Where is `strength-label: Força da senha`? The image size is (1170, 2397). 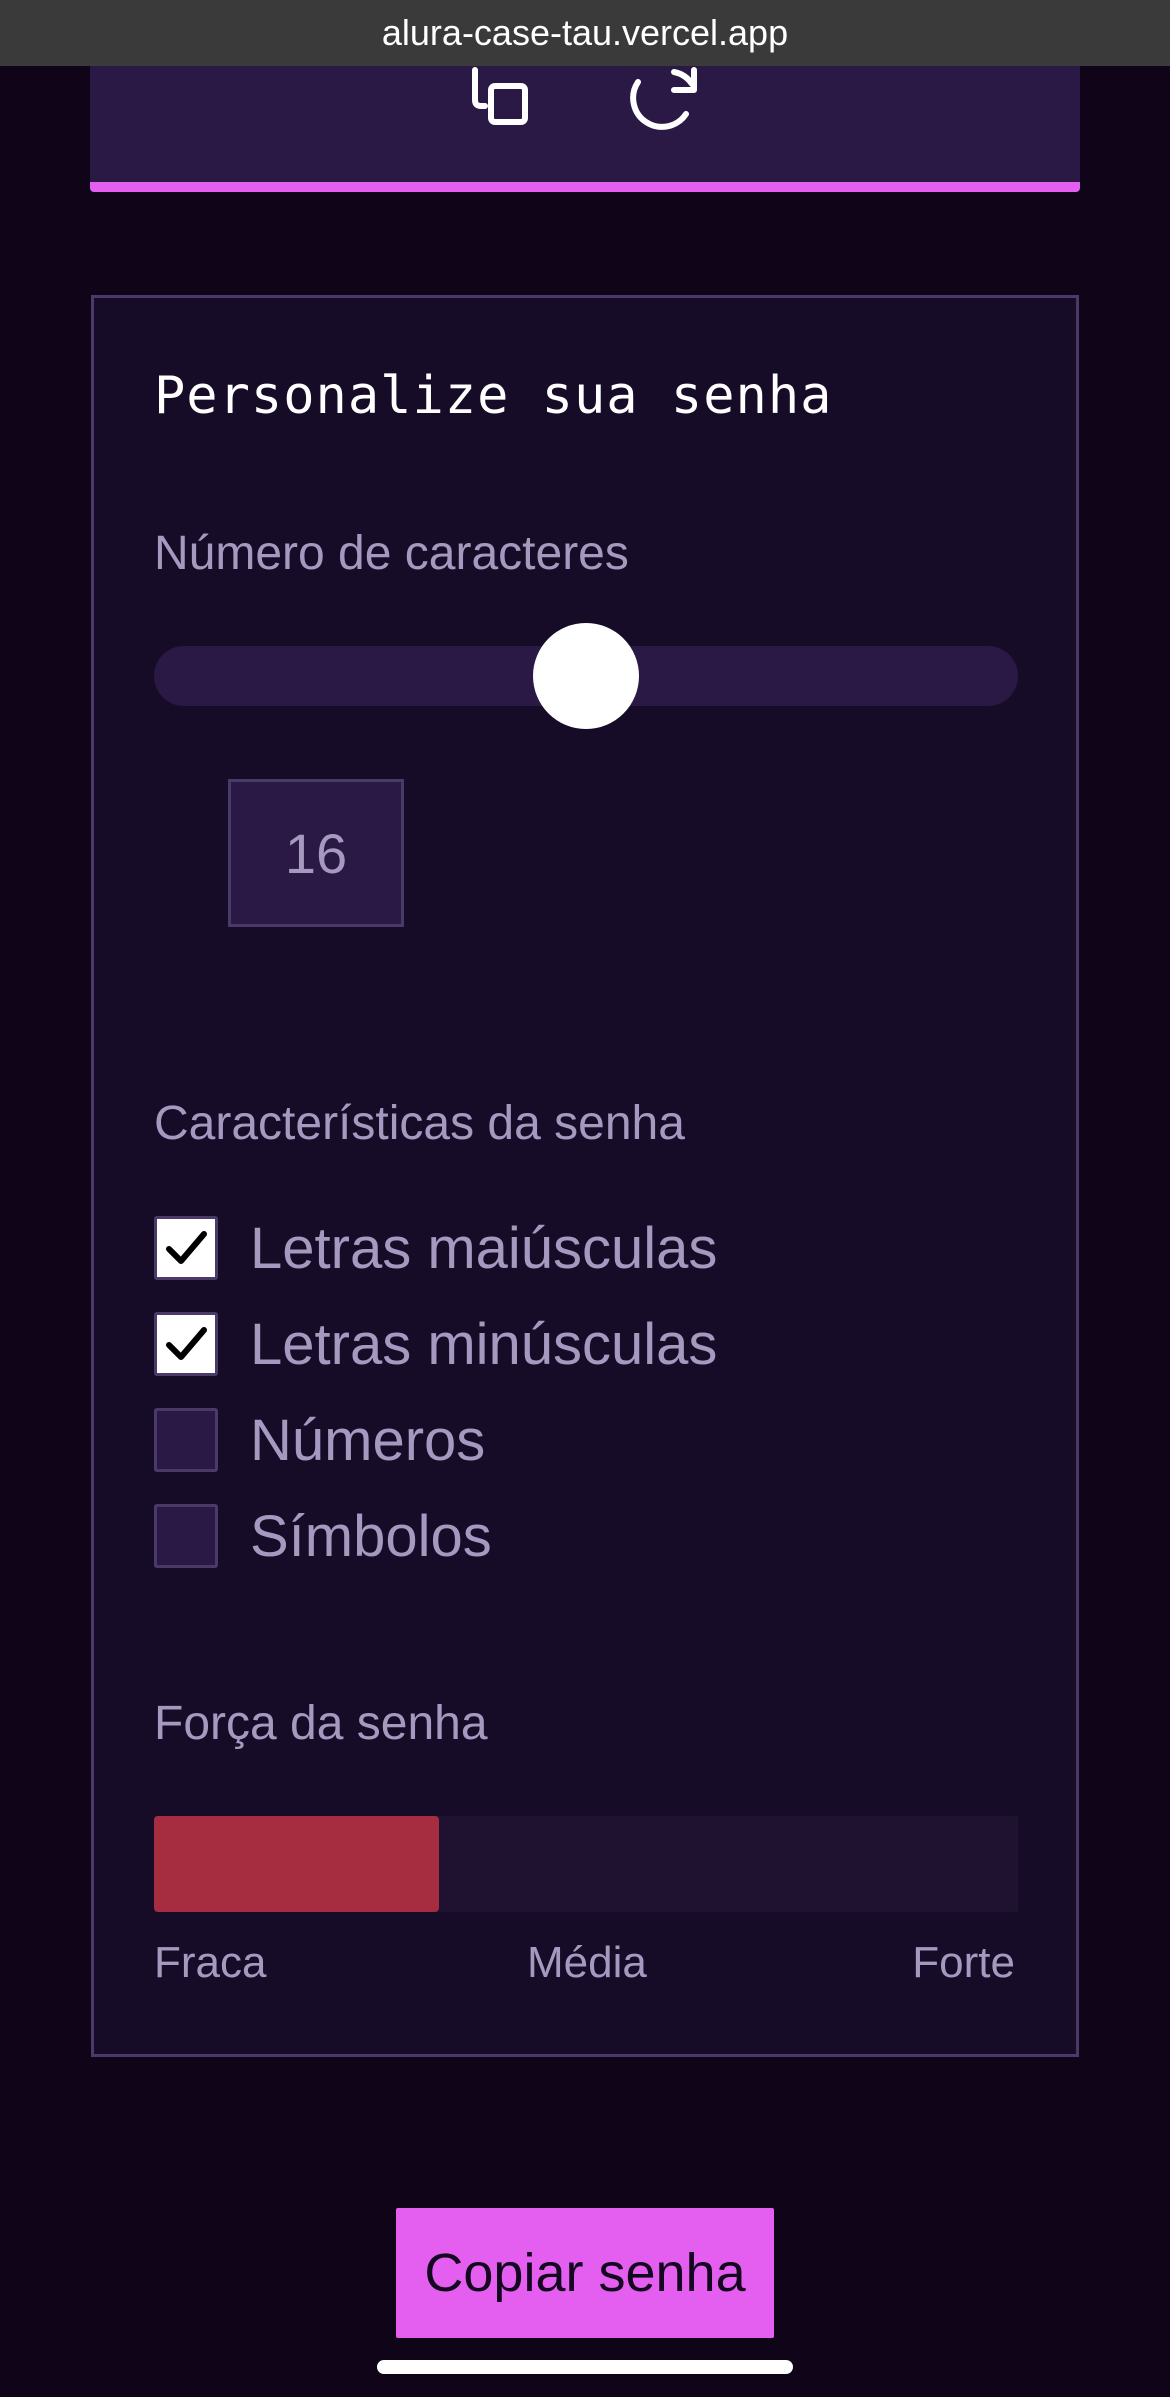 strength-label: Força da senha is located at coordinates (321, 1723).